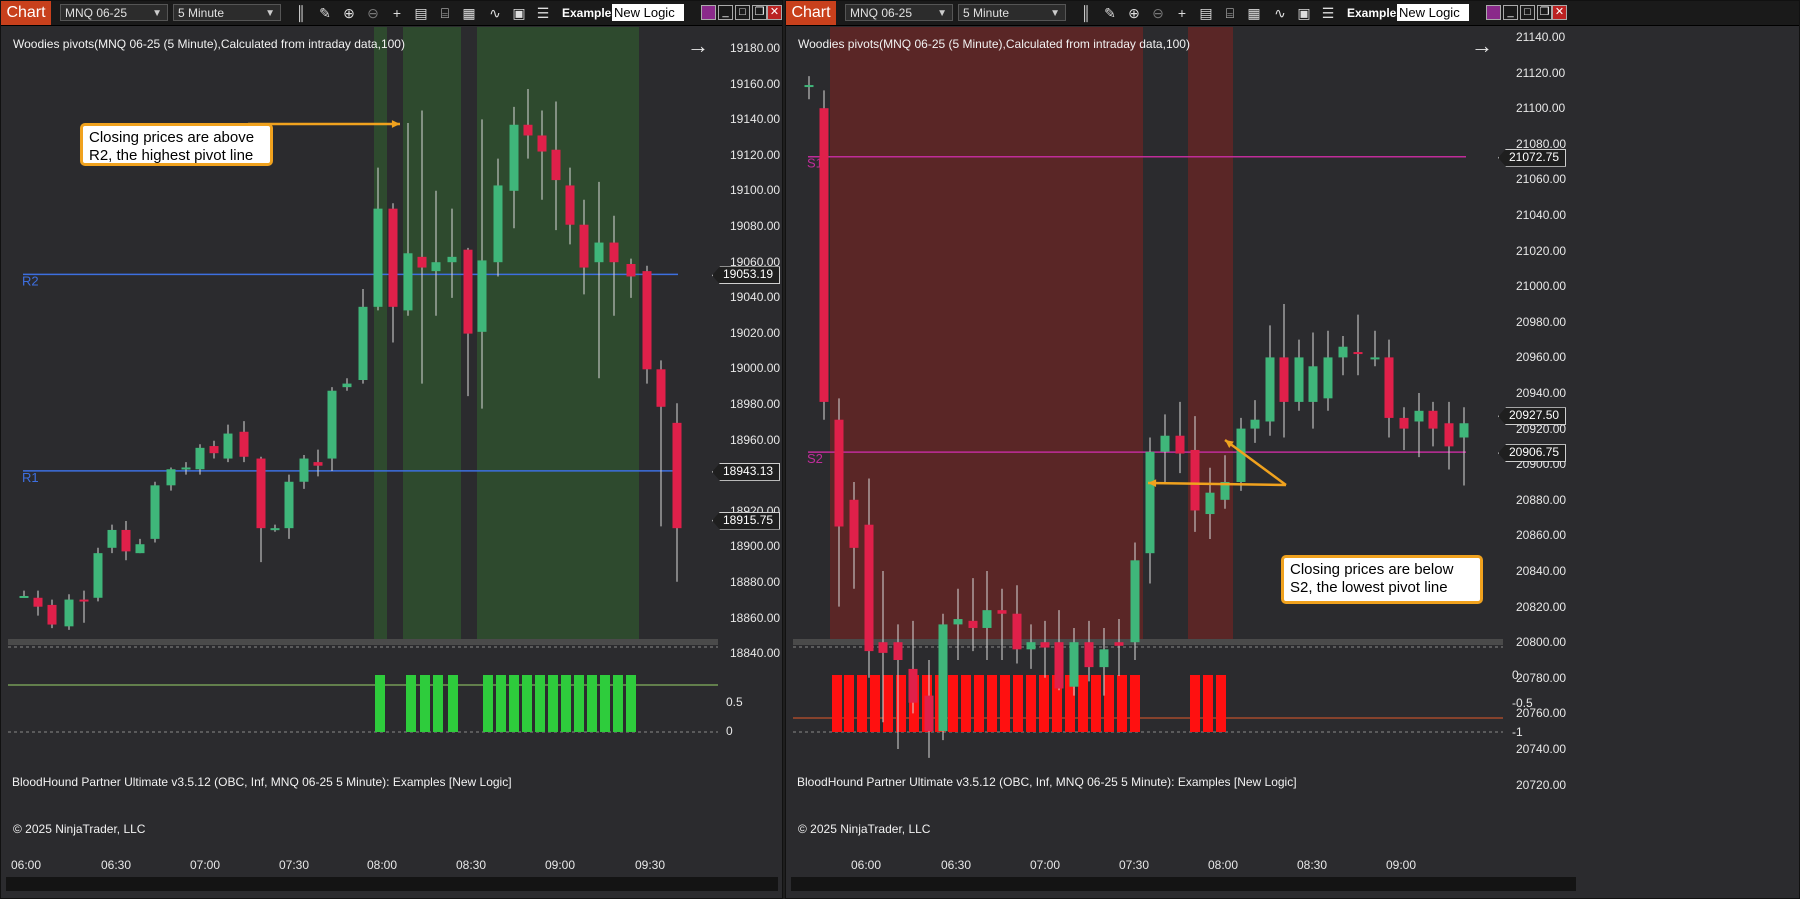 This screenshot has height=899, width=1800. Describe the element at coordinates (363, 642) in the screenshot. I see `panel-divider` at that location.